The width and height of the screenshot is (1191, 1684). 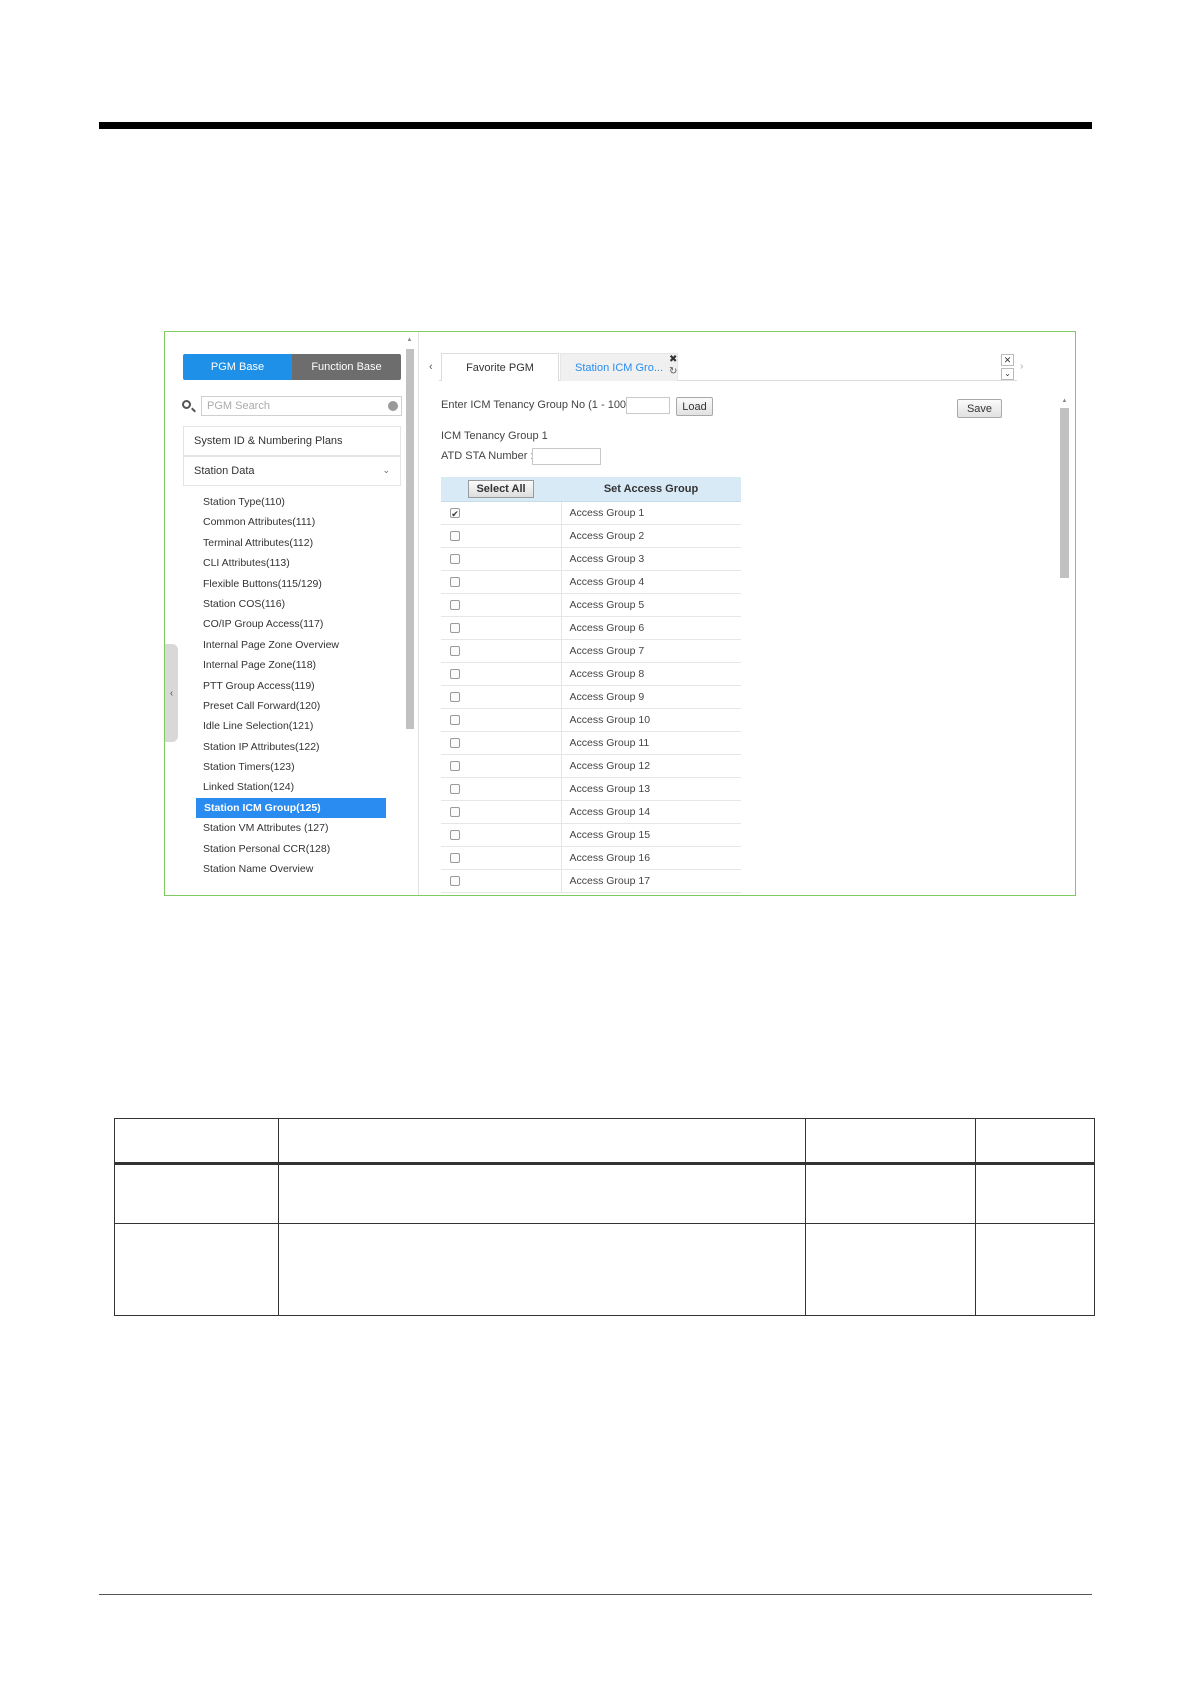 What do you see at coordinates (538, 405) in the screenshot?
I see `tenancy-group-label: Enter ICM Tenancy Group No (1 - 100) :` at bounding box center [538, 405].